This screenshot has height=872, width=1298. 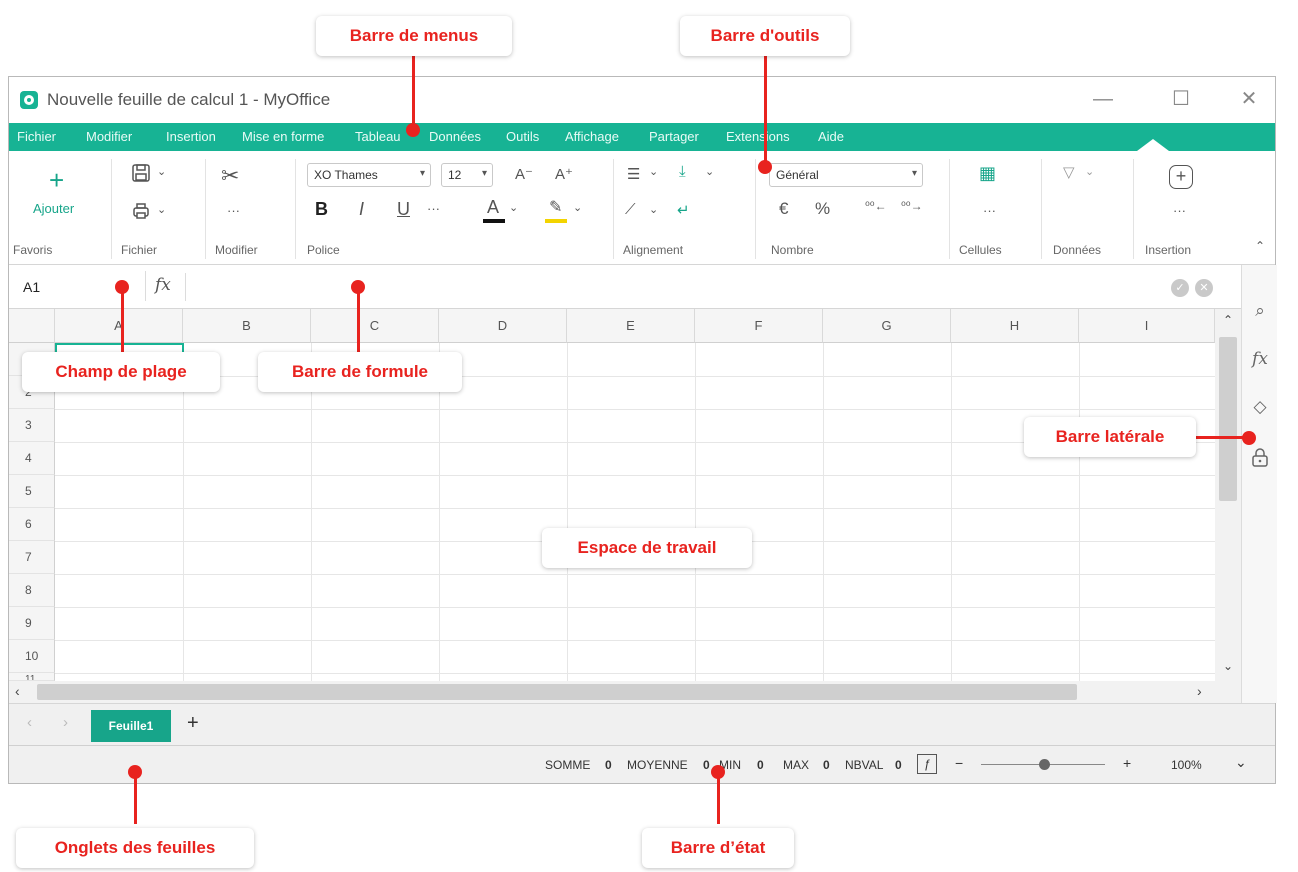 What do you see at coordinates (1186, 765) in the screenshot?
I see `zoom-level: 100%` at bounding box center [1186, 765].